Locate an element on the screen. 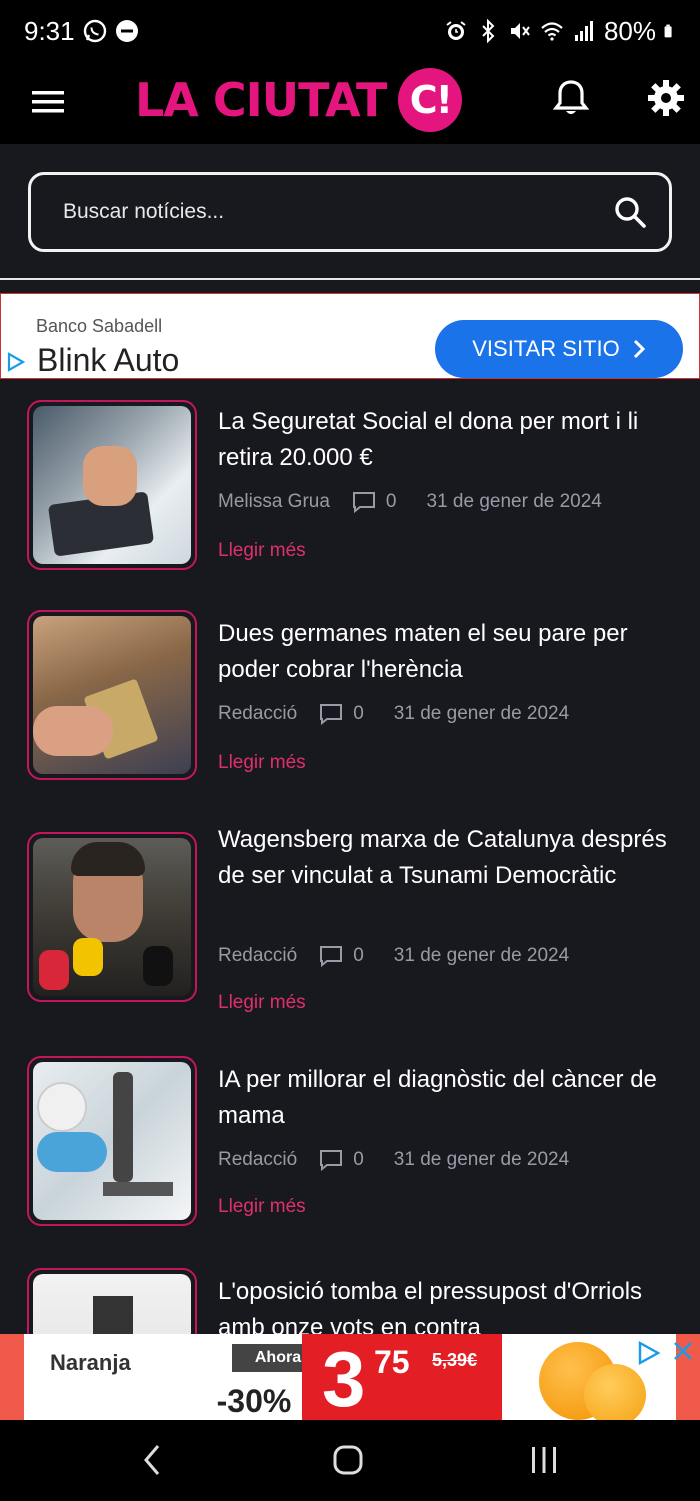  article-author: Melissa Grua is located at coordinates (274, 501).